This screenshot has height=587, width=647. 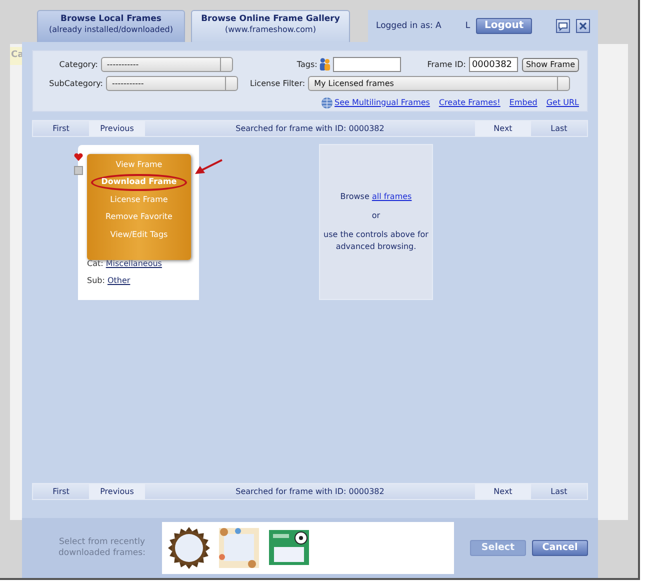 I want to click on tab: Browse Local Frames (already installed/downloaded), so click(x=111, y=26).